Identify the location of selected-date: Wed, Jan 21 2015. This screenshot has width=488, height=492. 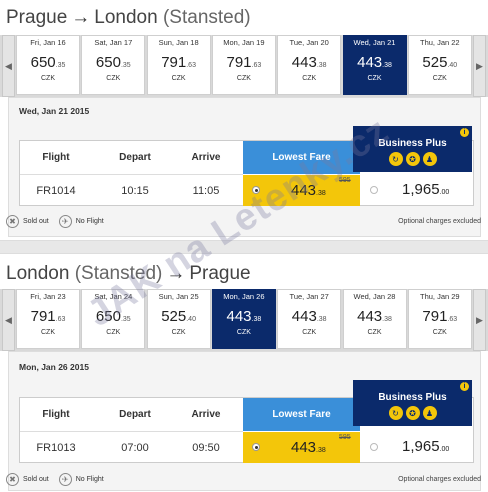
(54, 111).